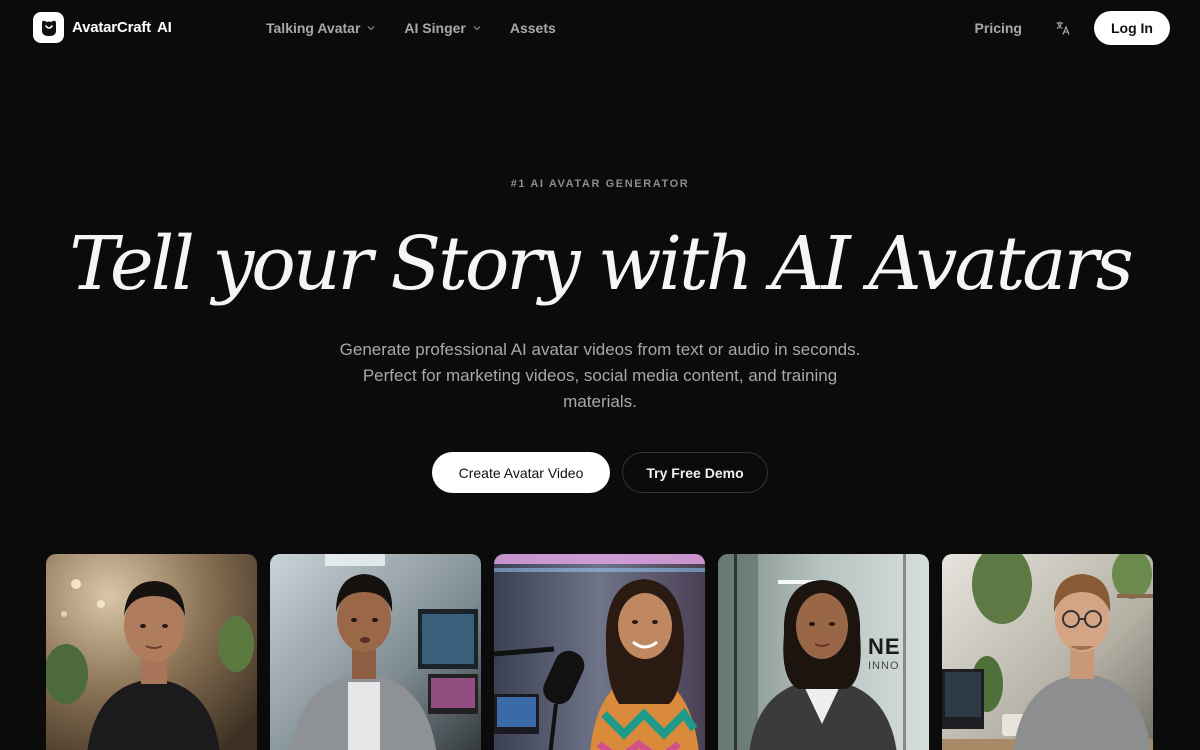 The width and height of the screenshot is (1200, 750). I want to click on nav-ai-singer: AI Singer, so click(442, 28).